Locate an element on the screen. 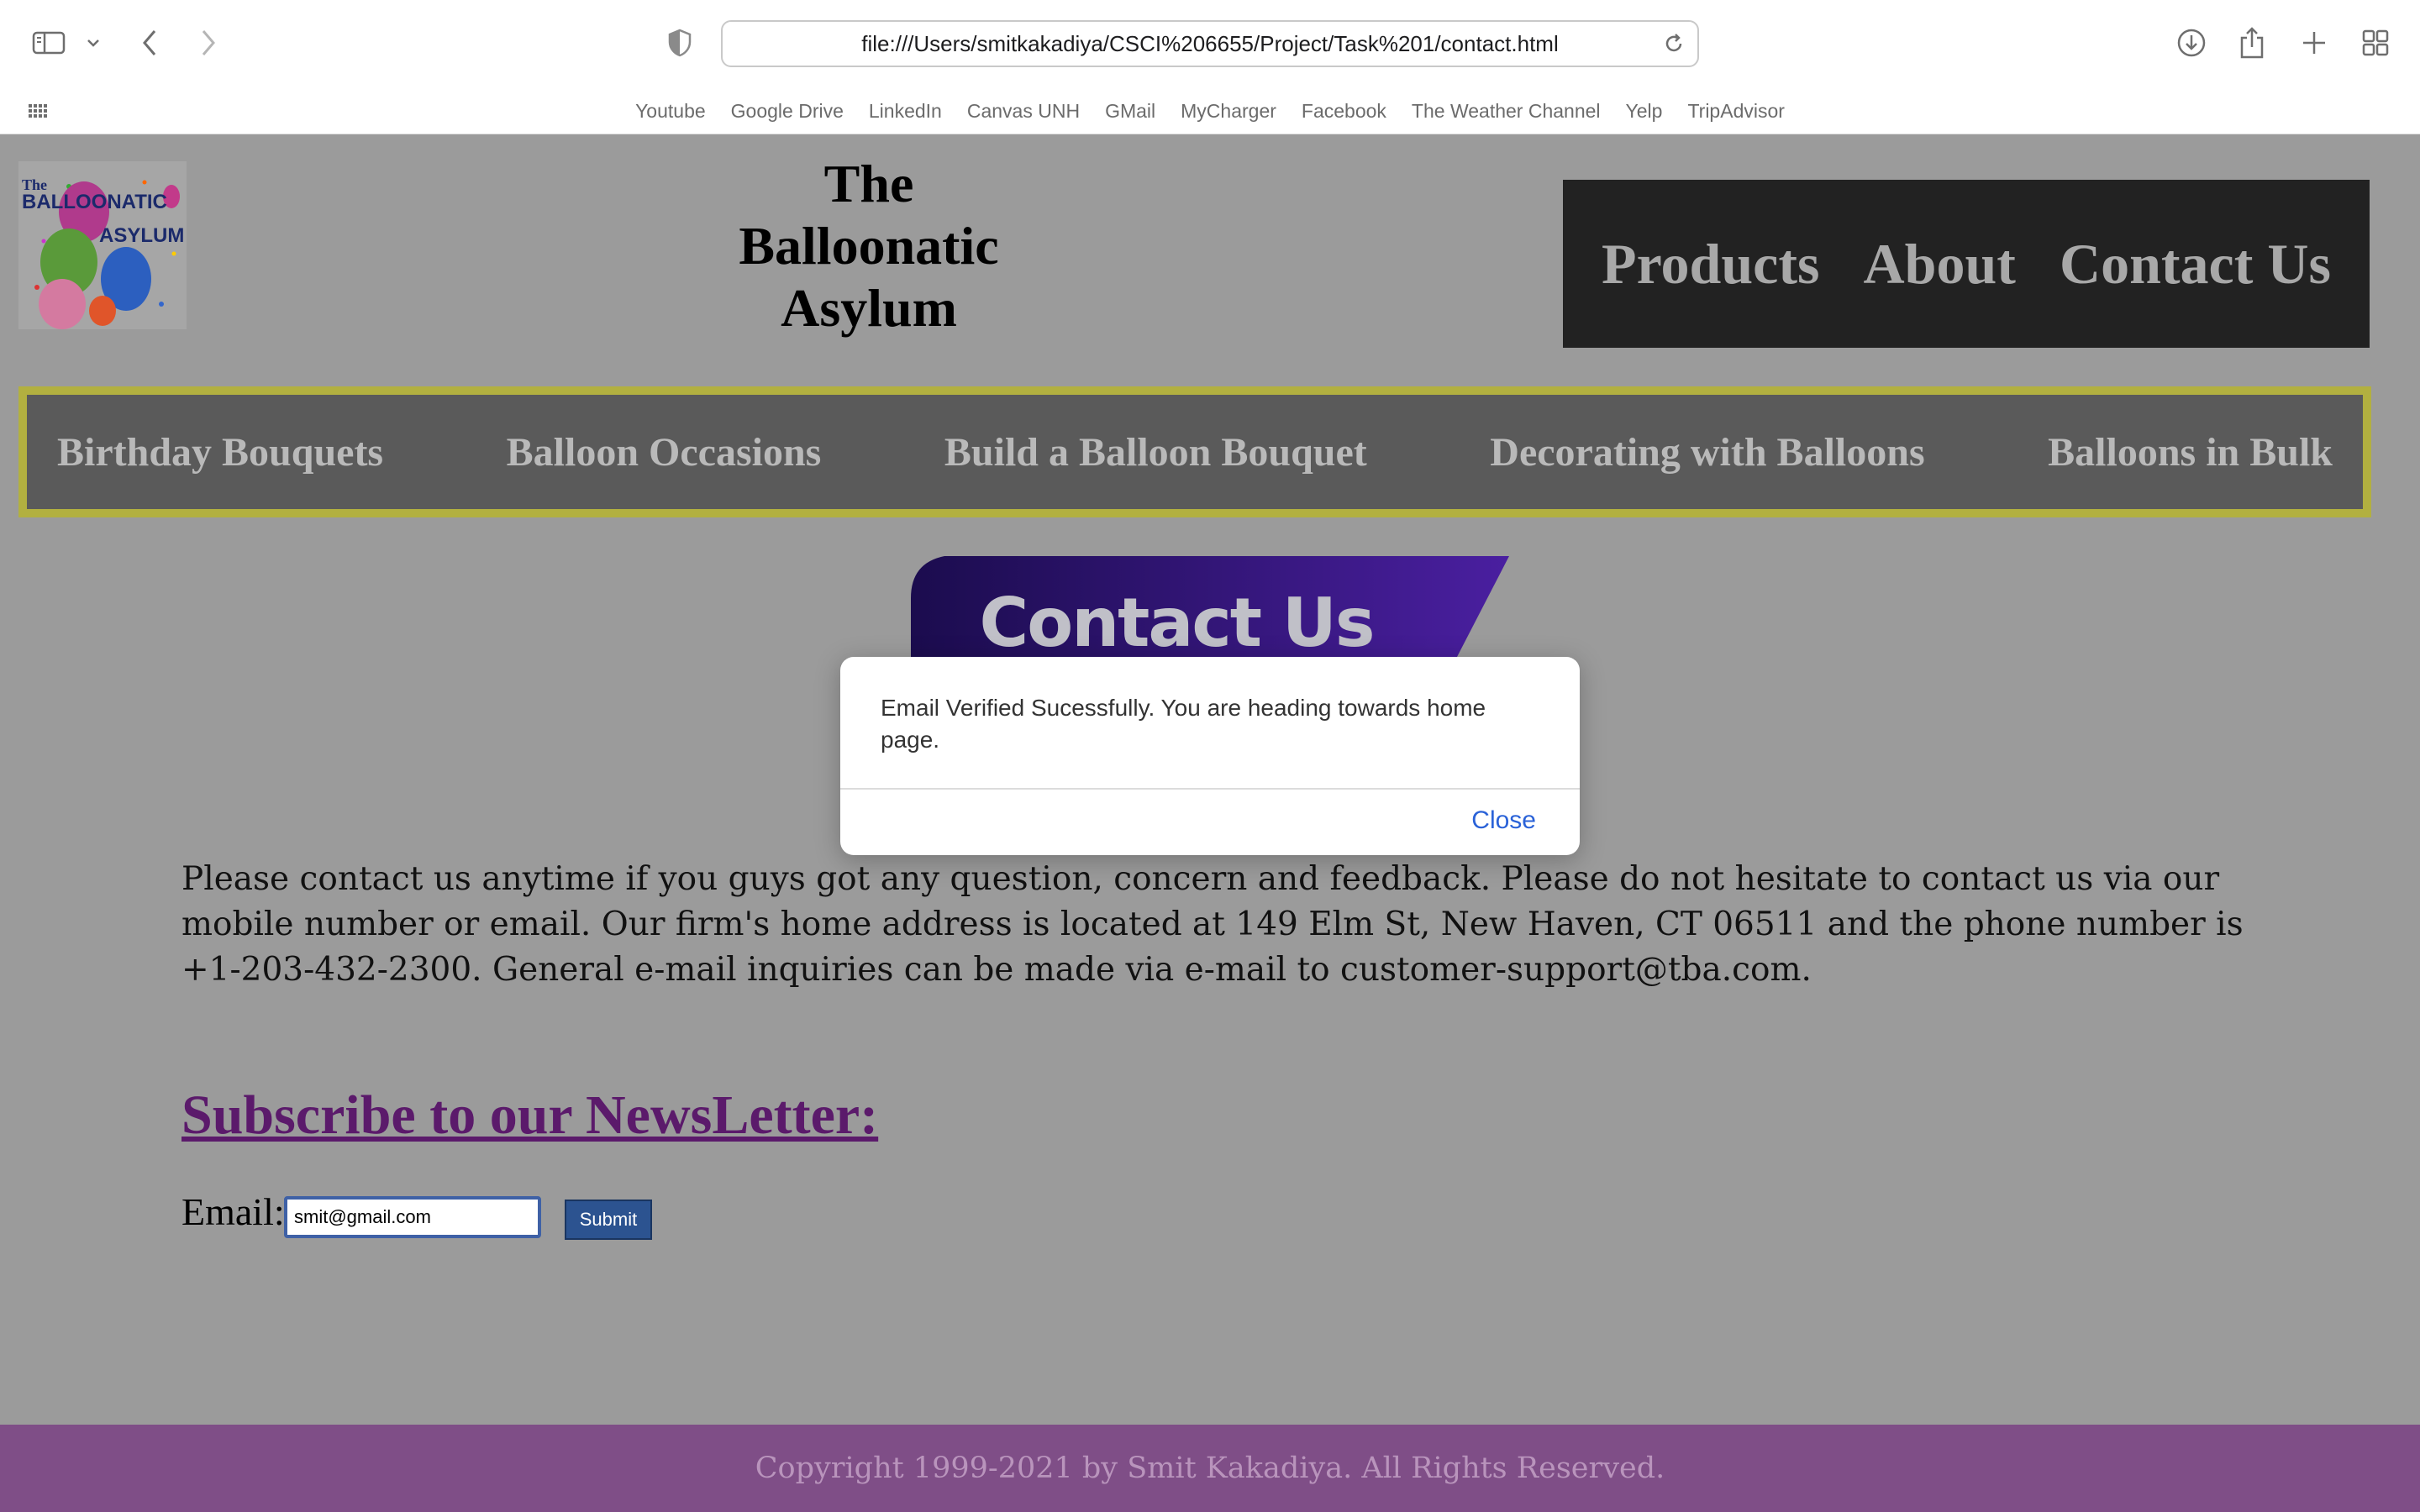  forward-icon is located at coordinates (208, 43).